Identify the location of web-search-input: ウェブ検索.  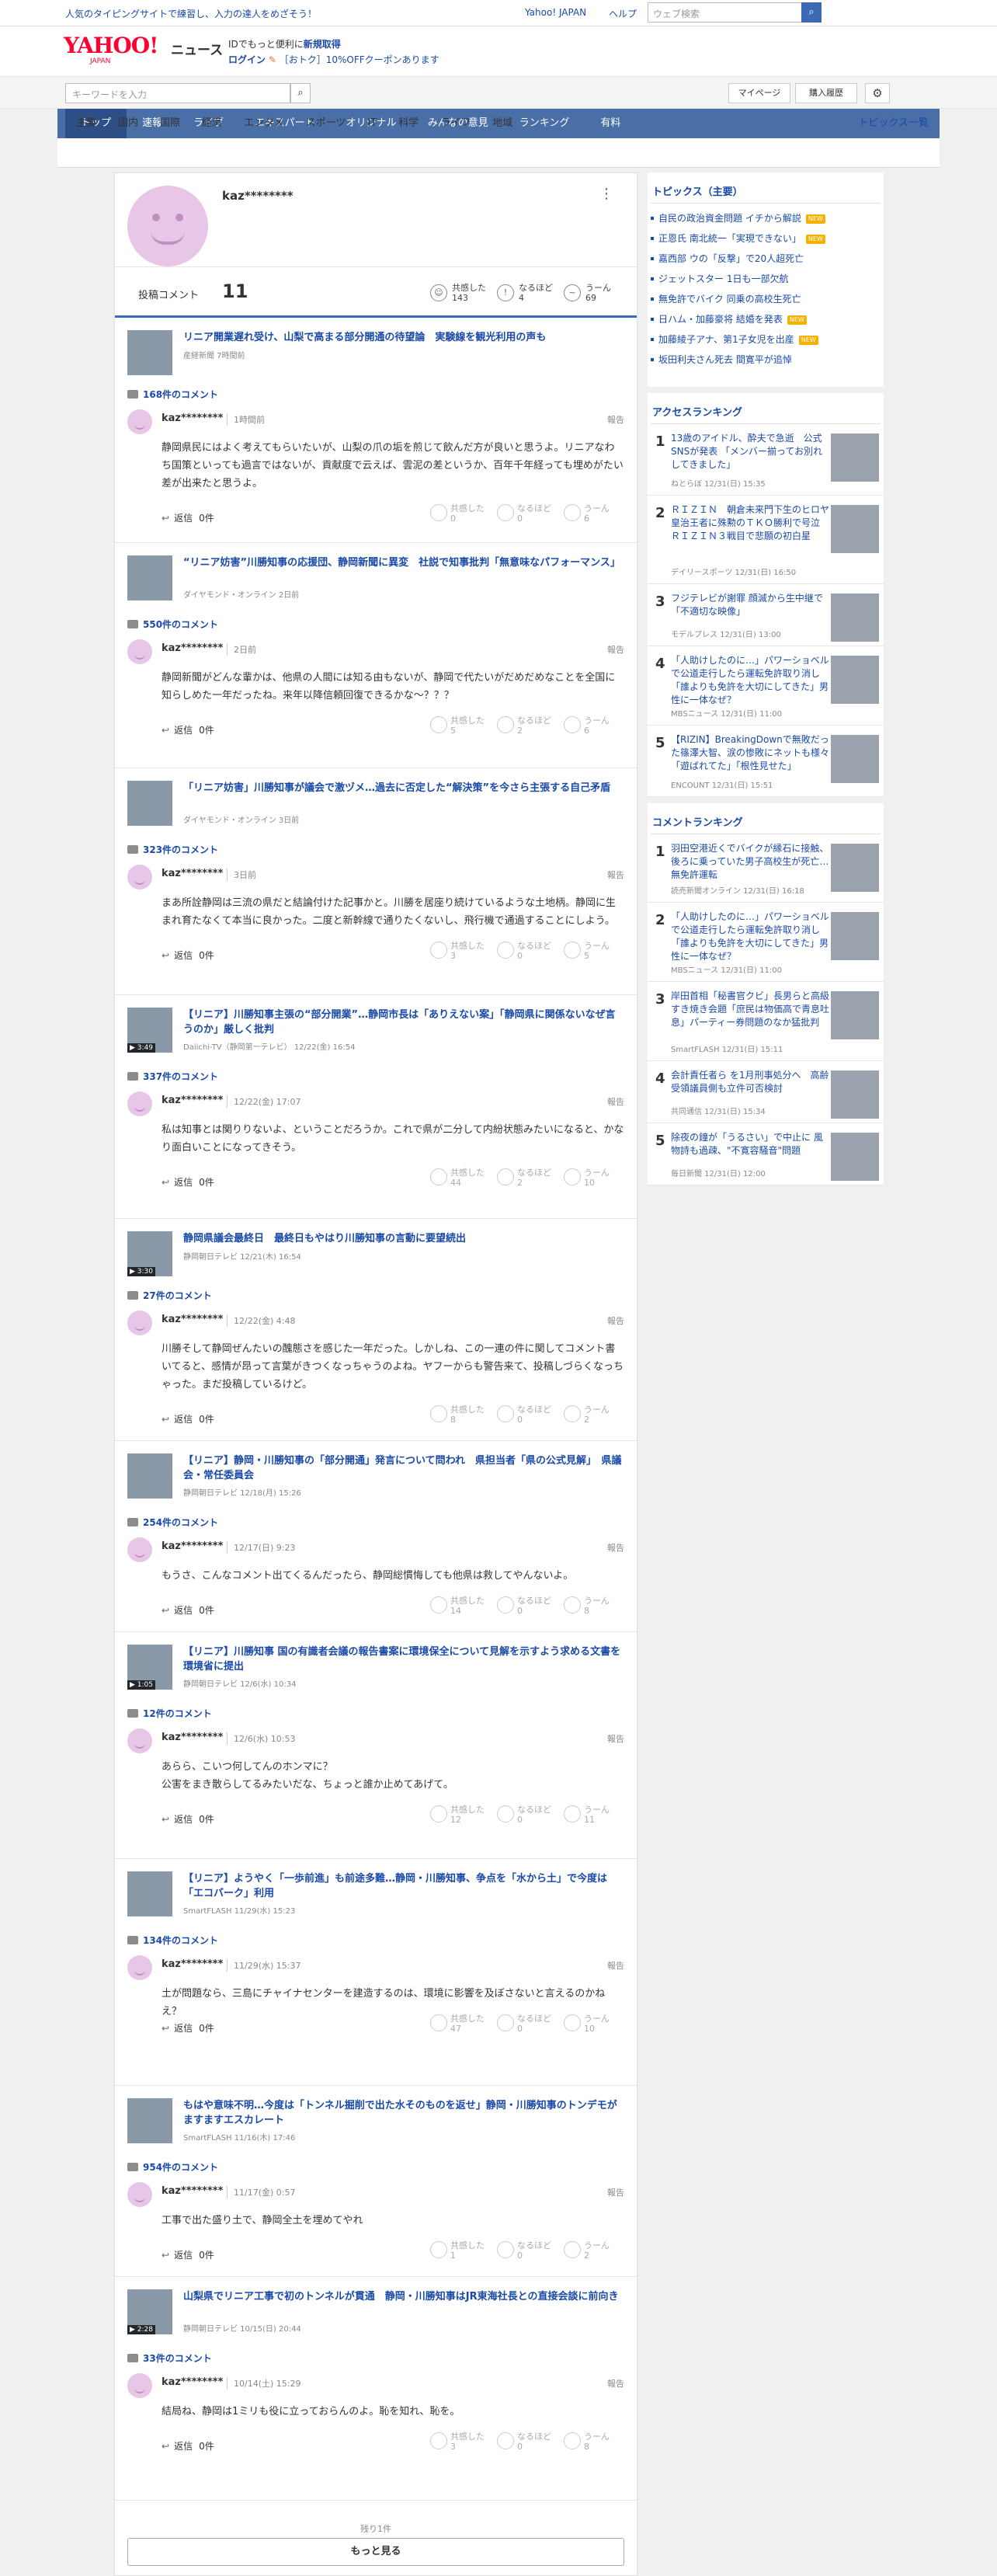
(725, 12).